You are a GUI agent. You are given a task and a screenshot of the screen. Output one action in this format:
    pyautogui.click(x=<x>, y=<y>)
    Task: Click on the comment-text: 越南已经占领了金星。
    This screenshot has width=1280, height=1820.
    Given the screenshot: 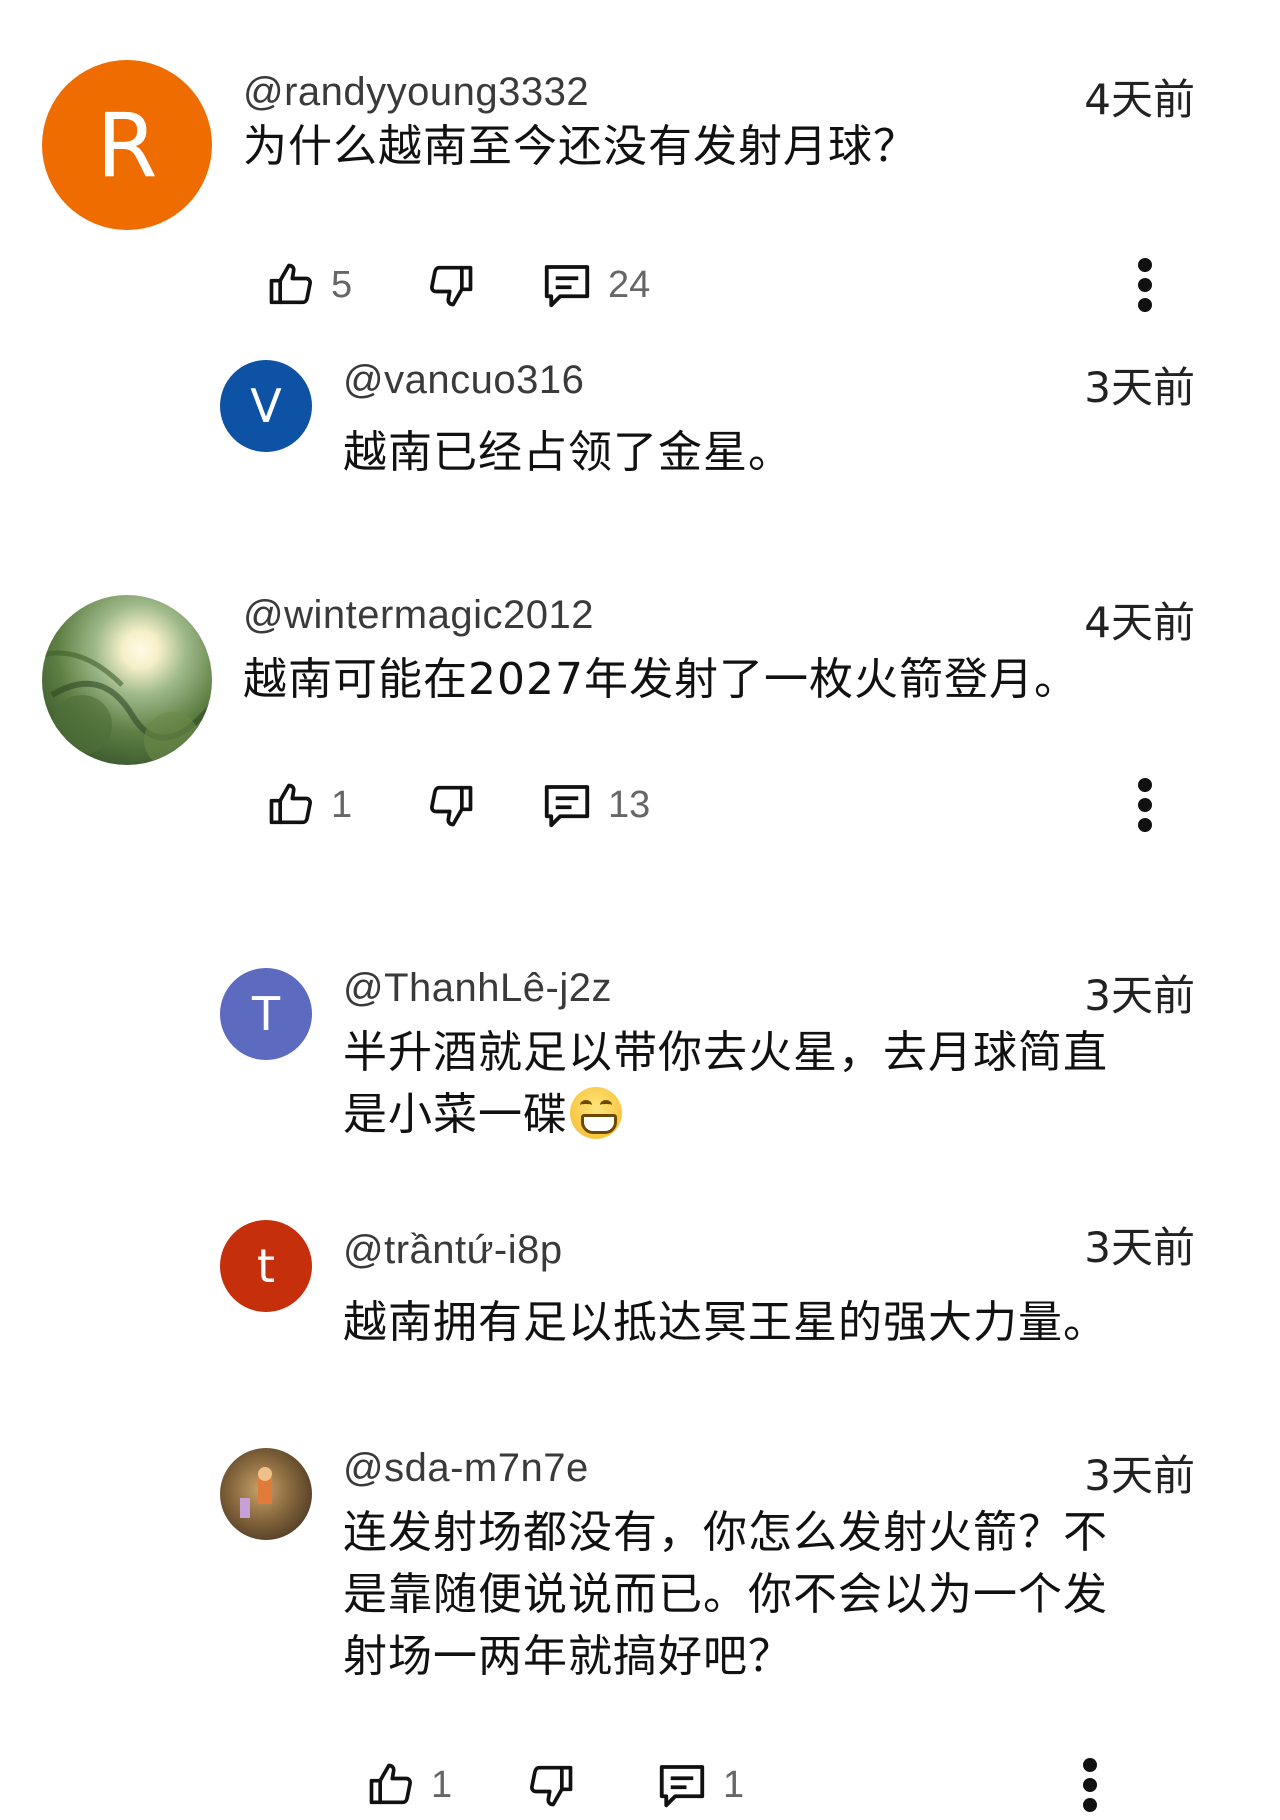 What is the action you would take?
    pyautogui.click(x=568, y=452)
    